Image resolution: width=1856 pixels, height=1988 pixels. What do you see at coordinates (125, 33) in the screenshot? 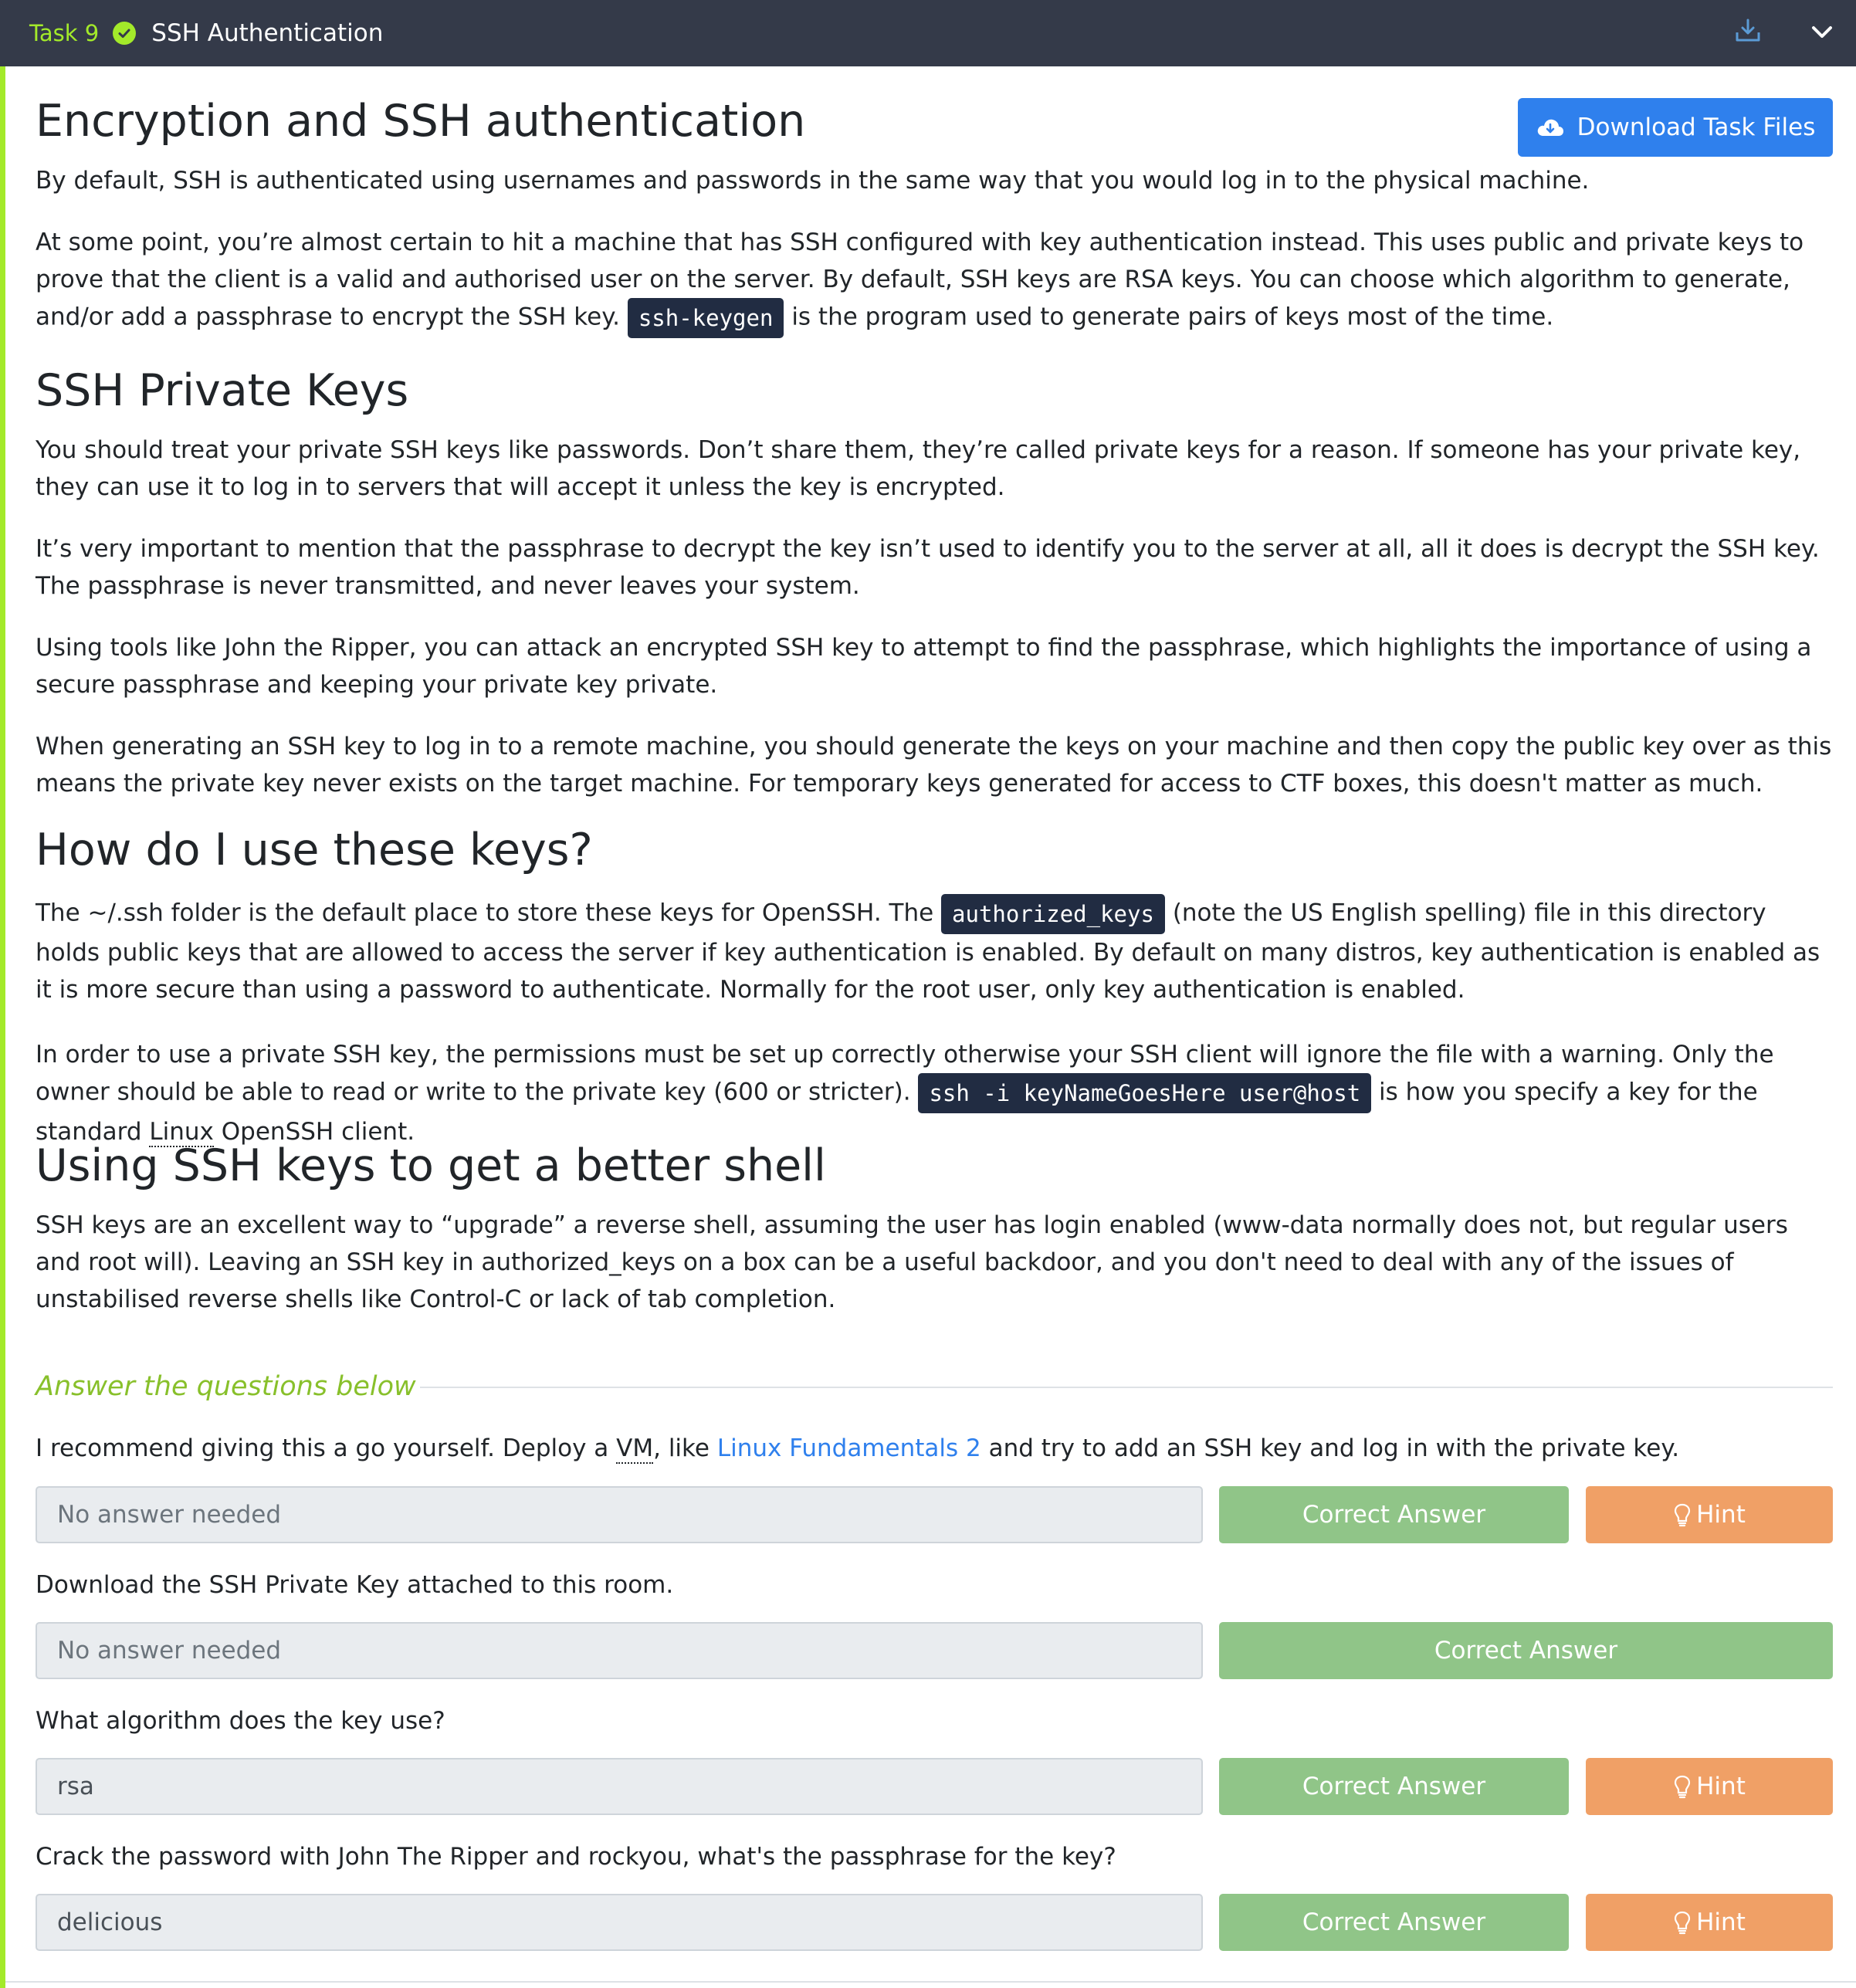
I see `check-circle-icon` at bounding box center [125, 33].